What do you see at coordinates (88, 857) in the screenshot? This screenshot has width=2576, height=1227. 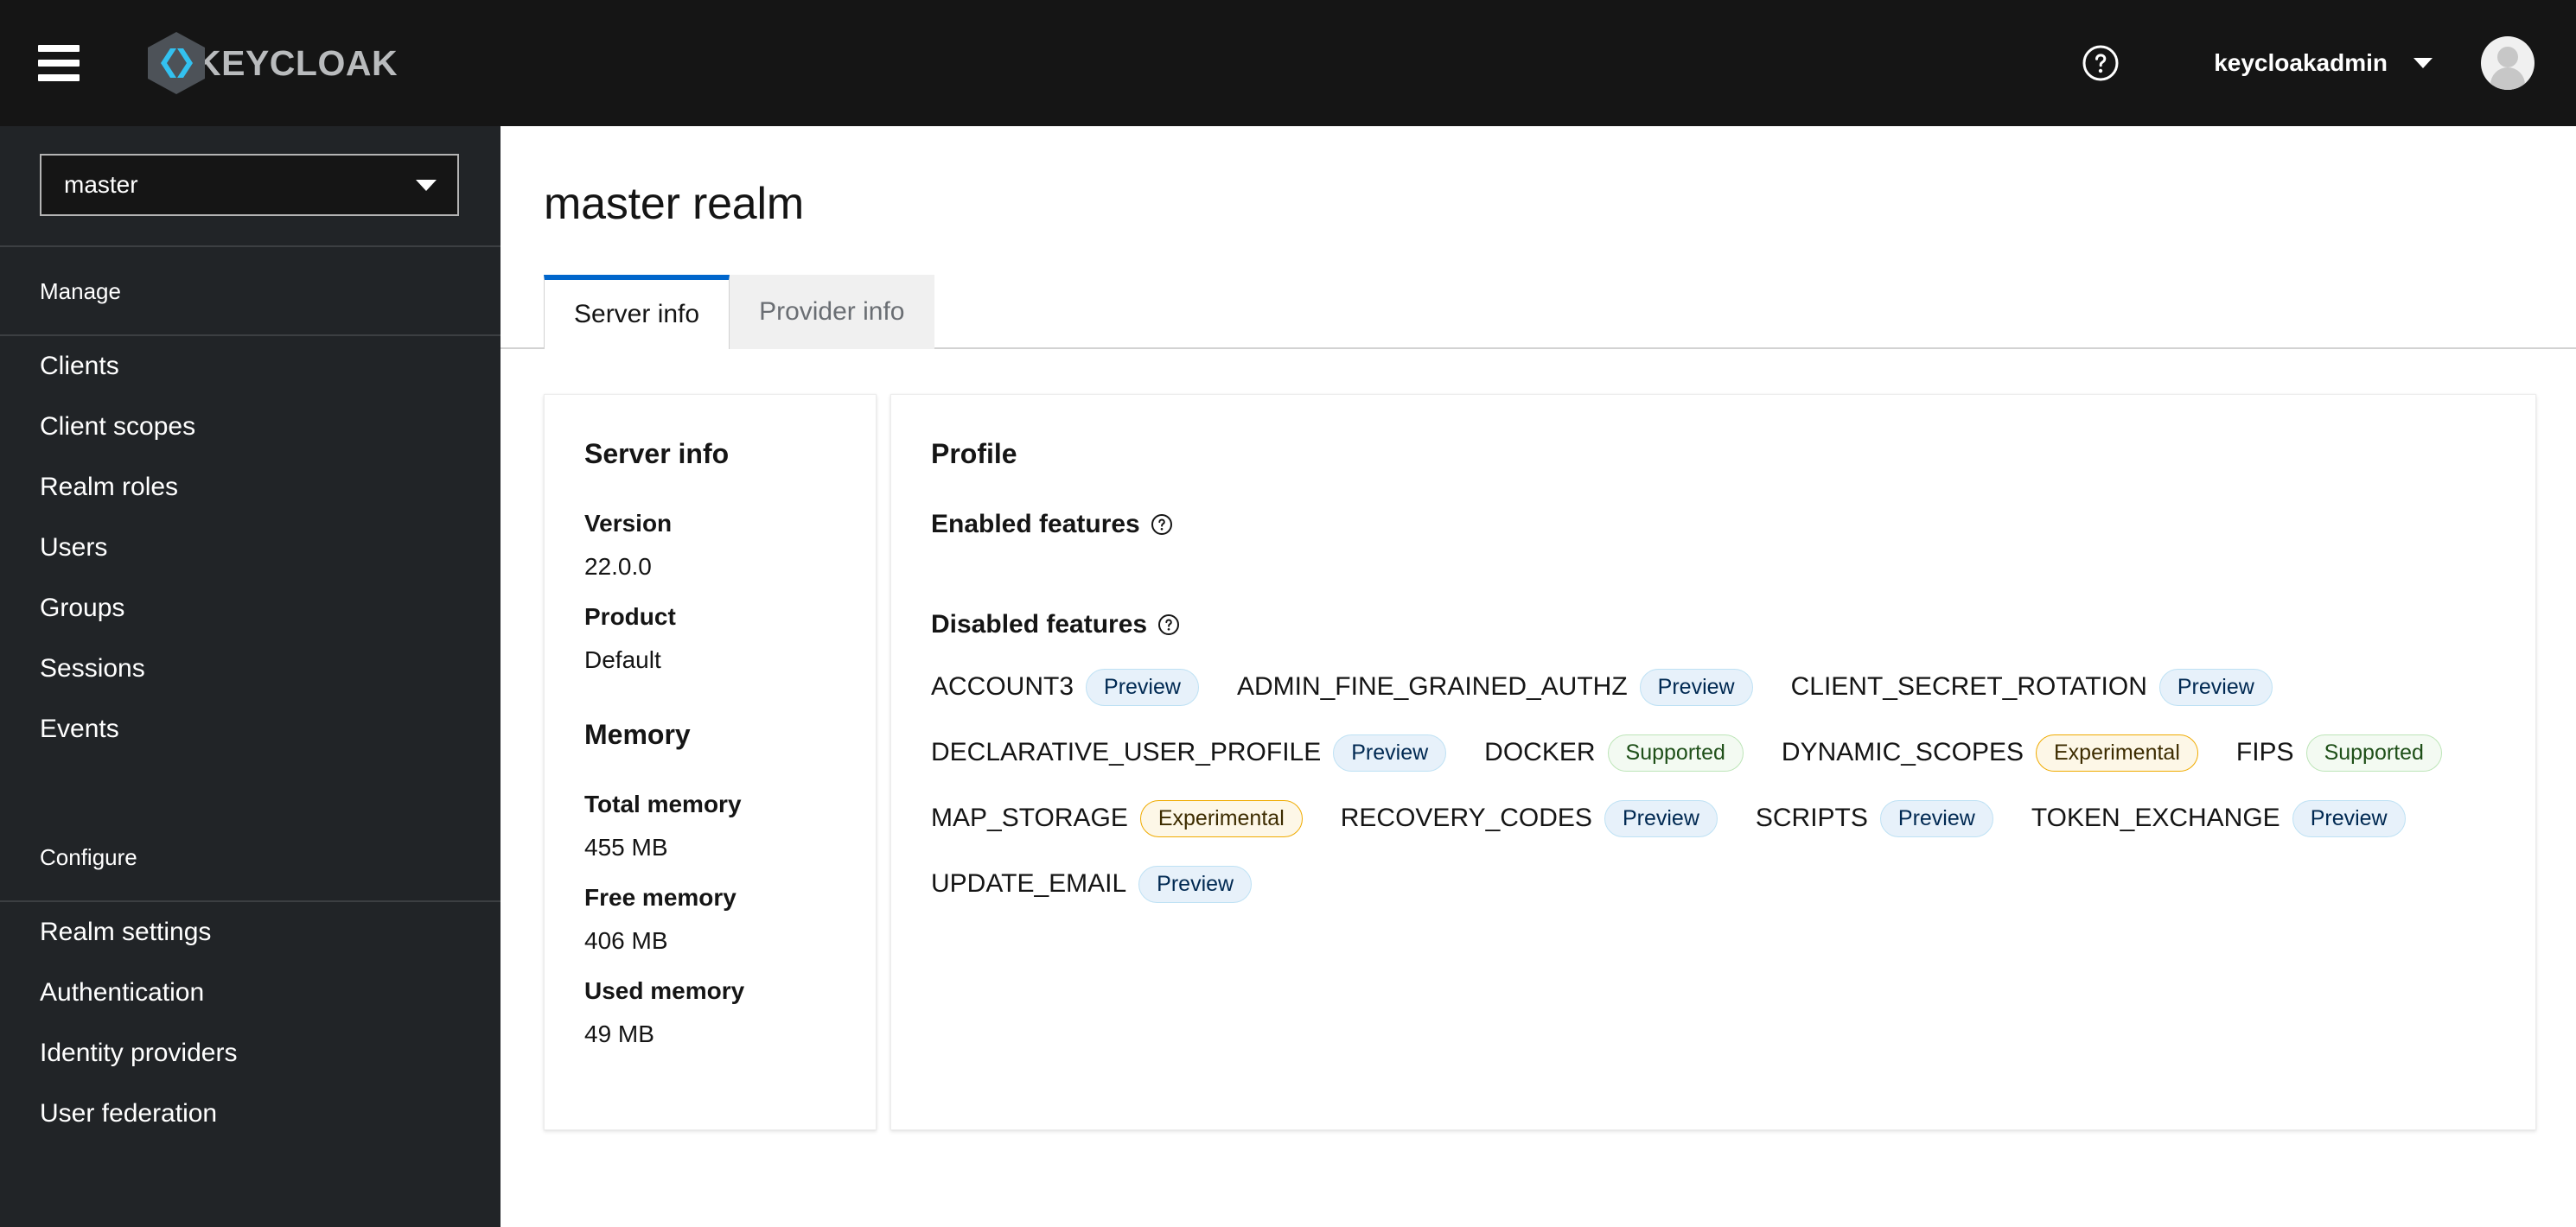 I see `nav-group-title-configure: Configure` at bounding box center [88, 857].